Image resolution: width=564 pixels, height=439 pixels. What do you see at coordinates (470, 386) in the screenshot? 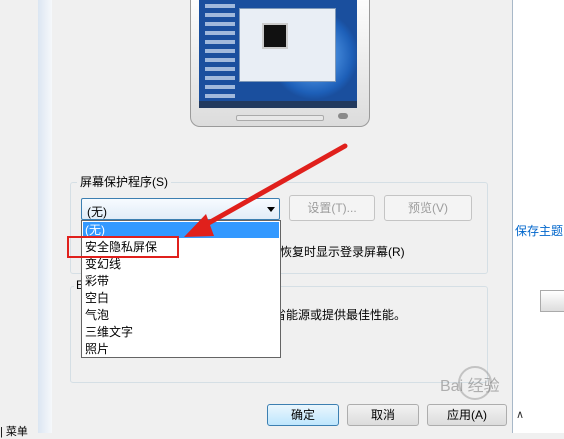
I see `watermark: Bai 经验` at bounding box center [470, 386].